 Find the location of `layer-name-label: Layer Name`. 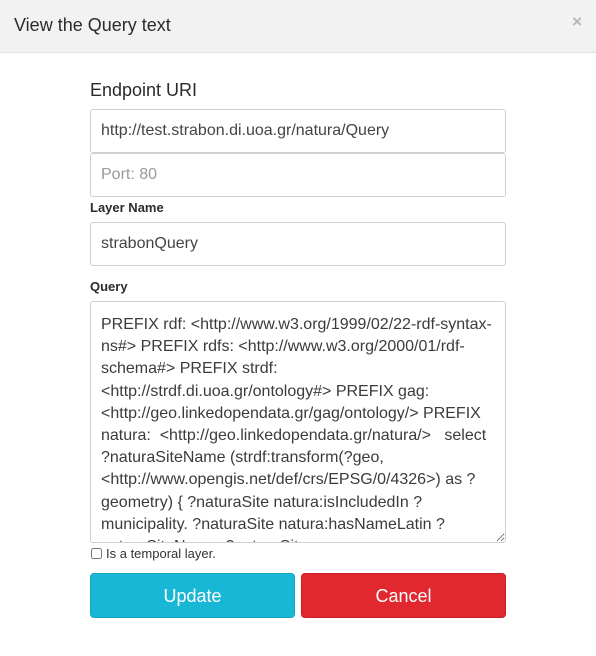

layer-name-label: Layer Name is located at coordinates (127, 207).